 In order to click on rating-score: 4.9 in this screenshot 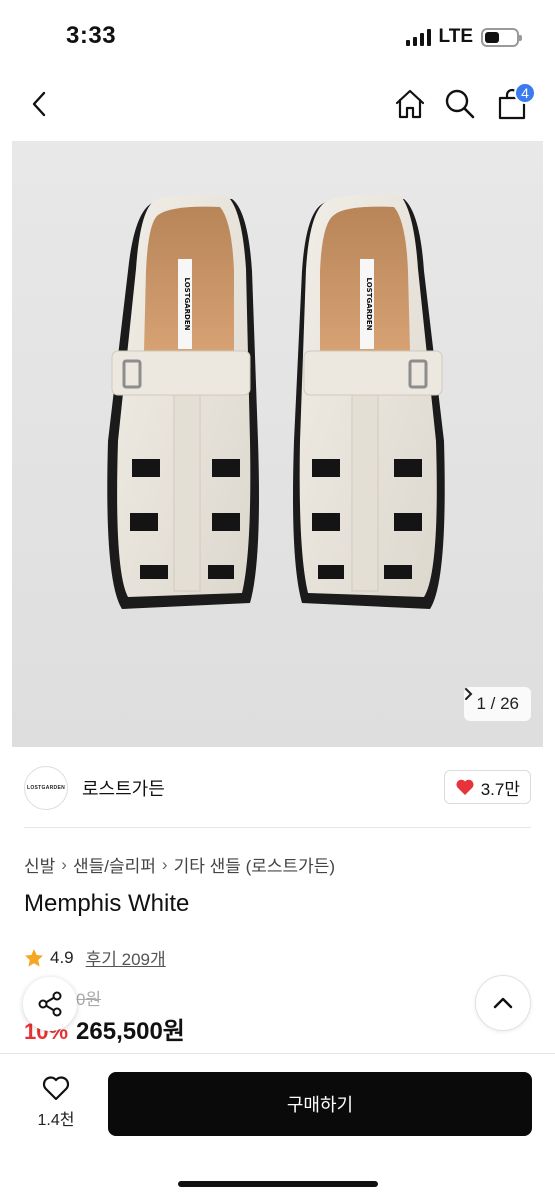, I will do `click(62, 957)`.